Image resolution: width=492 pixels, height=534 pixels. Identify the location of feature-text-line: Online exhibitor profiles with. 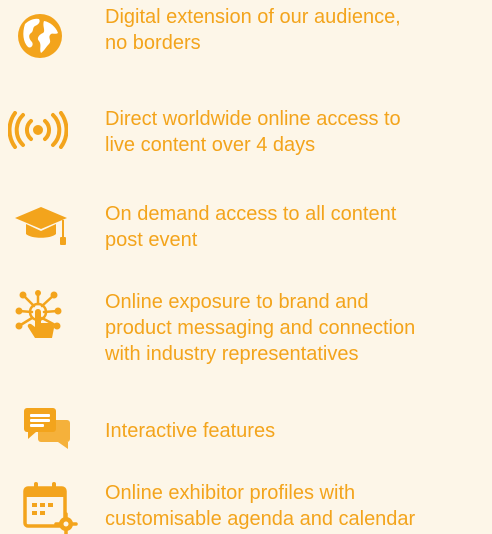
(230, 493).